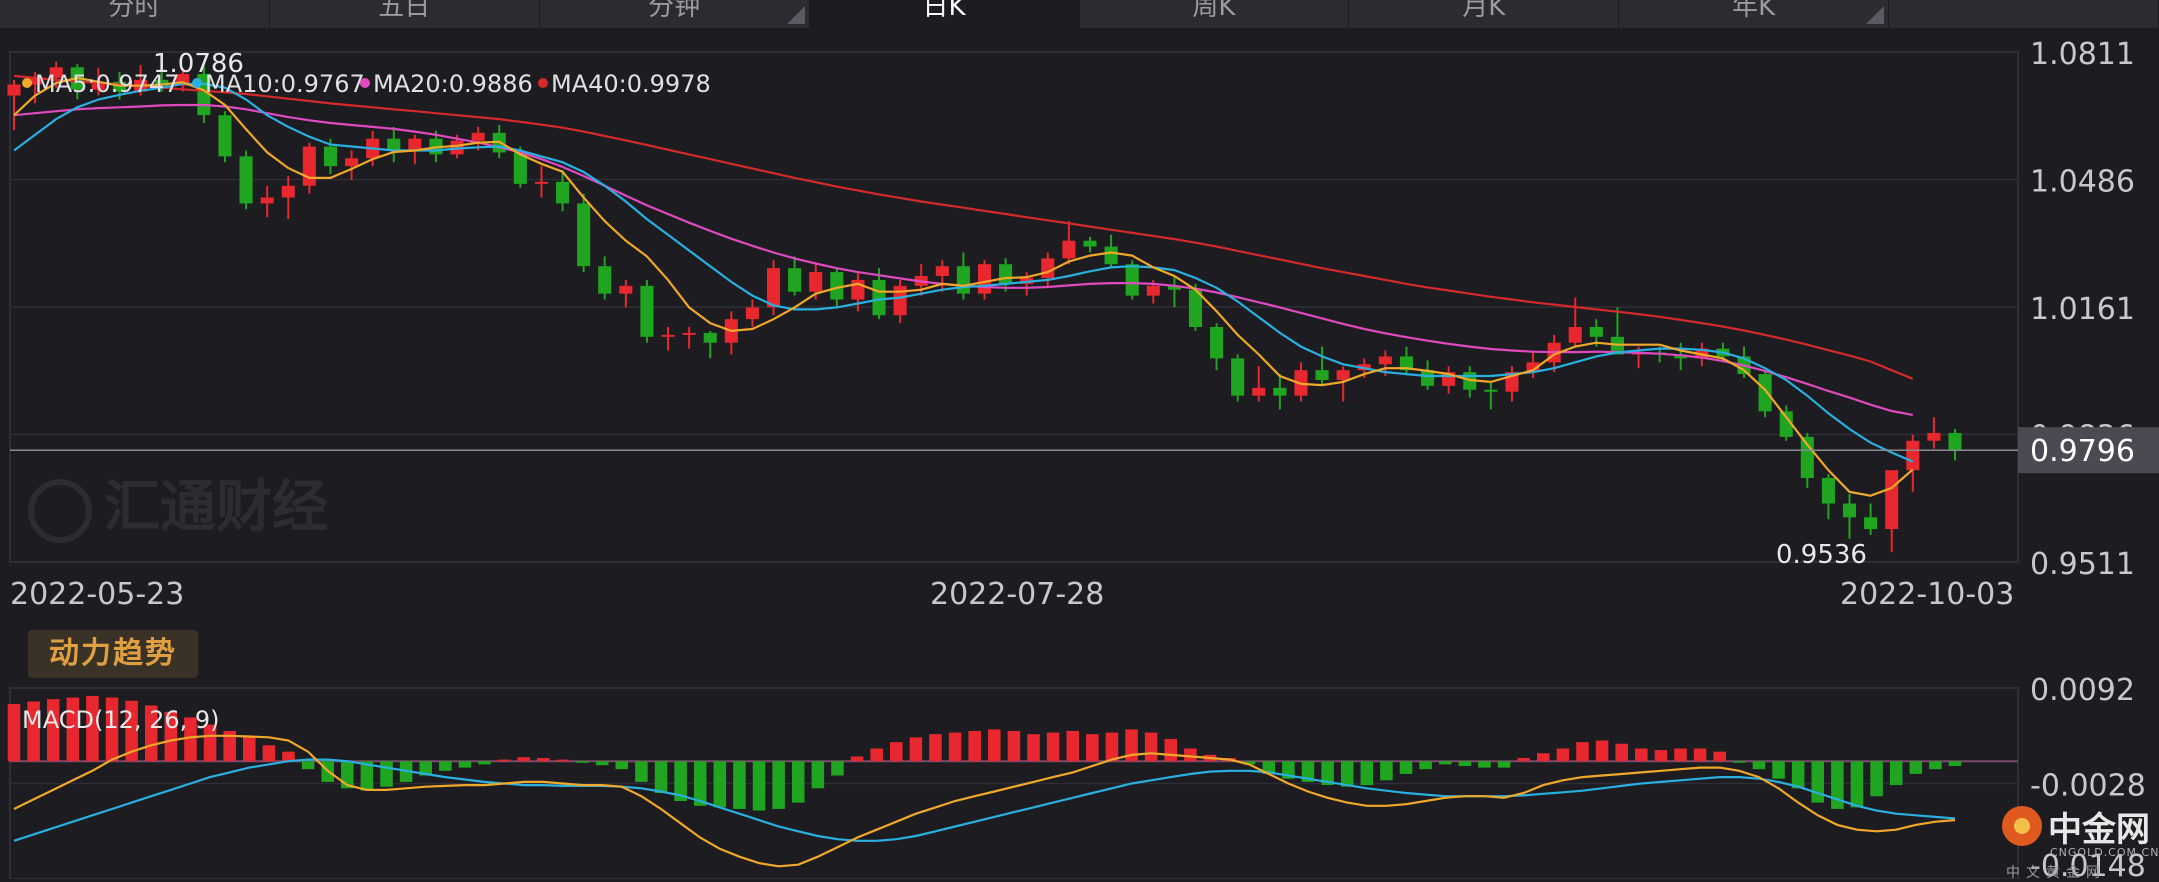 The image size is (2159, 882). I want to click on macd-y-tick-label: -0.0028, so click(2088, 786).